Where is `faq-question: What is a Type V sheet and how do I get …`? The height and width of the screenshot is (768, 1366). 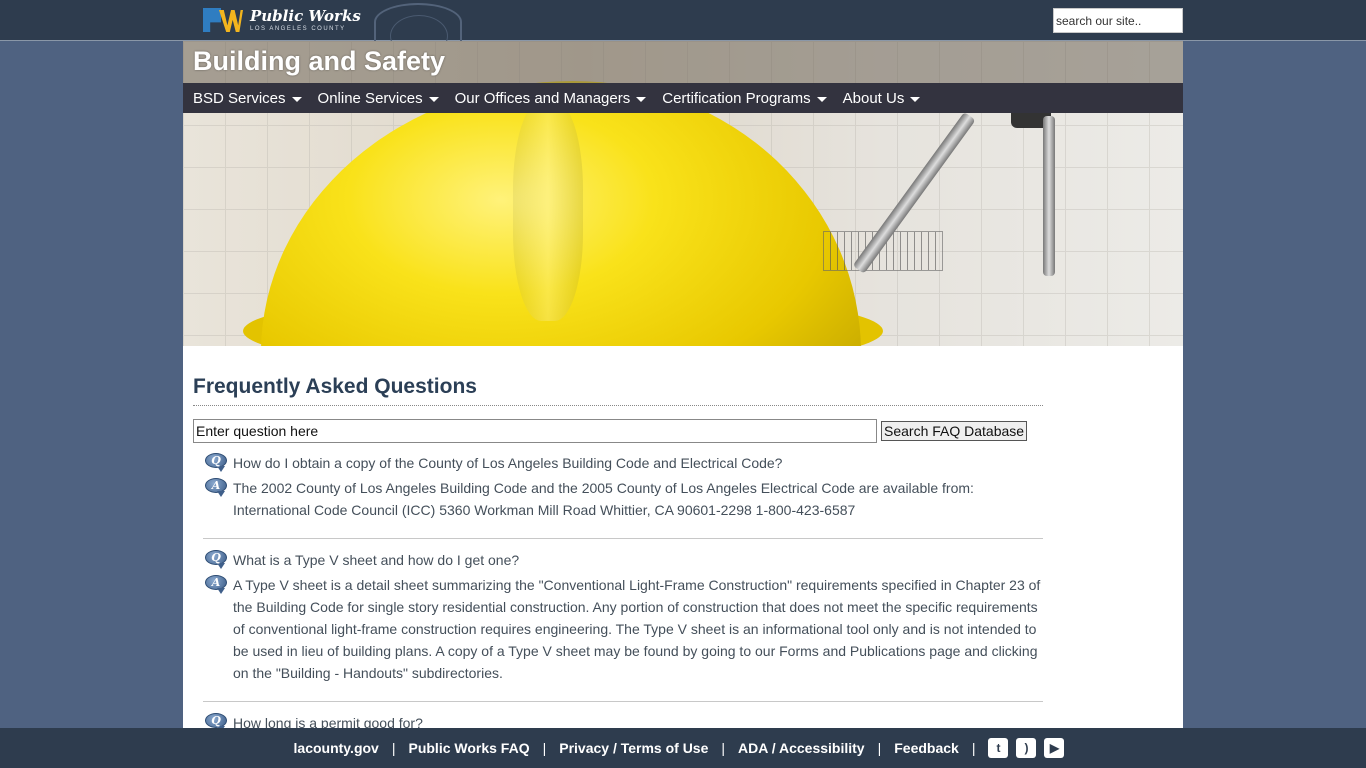 faq-question: What is a Type V sheet and how do I get … is located at coordinates (376, 560).